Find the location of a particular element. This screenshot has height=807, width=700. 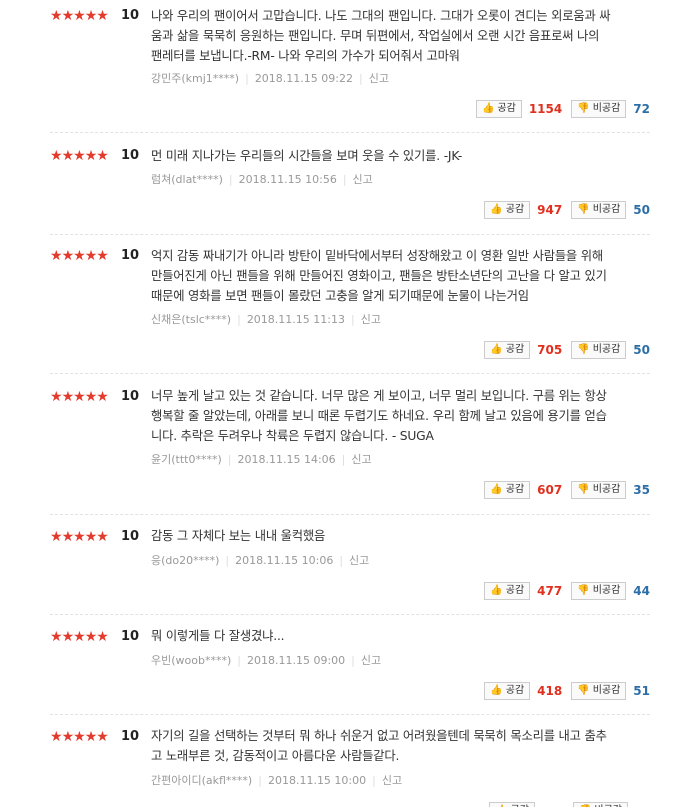

review-author: 간편아이디(akfl****) is located at coordinates (202, 780).